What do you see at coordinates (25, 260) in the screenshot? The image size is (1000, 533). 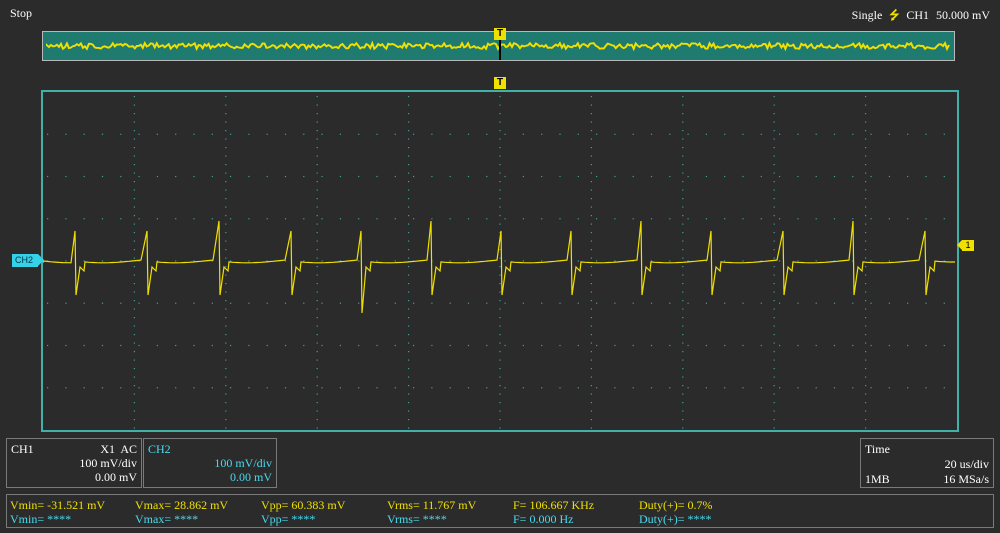 I see `ch2-ground-marker: CH2` at bounding box center [25, 260].